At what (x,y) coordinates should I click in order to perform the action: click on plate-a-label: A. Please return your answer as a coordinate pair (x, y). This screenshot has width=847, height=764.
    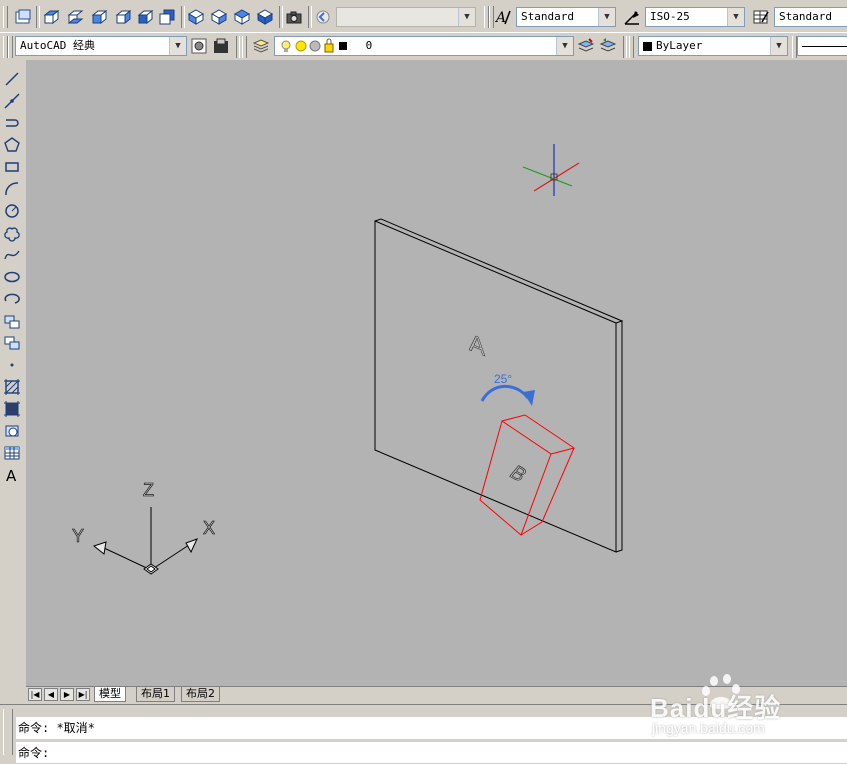
    Looking at the image, I should click on (477, 345).